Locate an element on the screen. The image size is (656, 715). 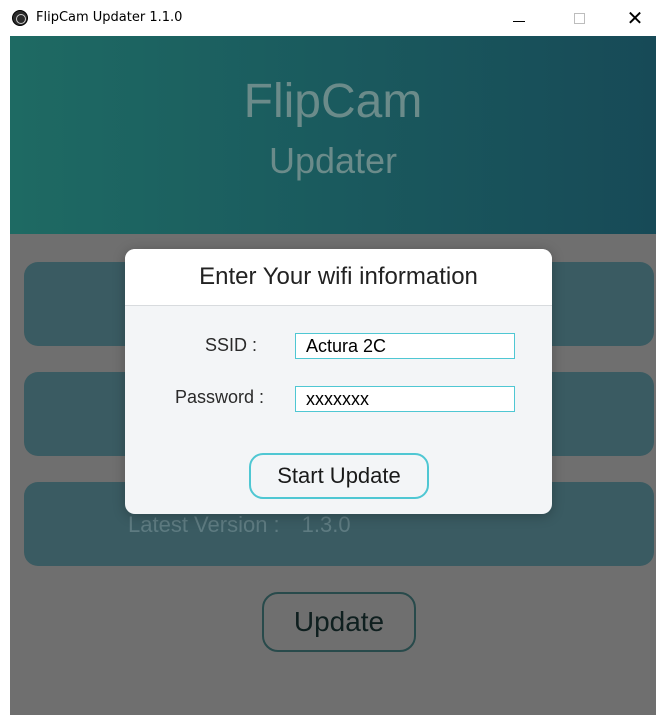
app-subtitle: Updater is located at coordinates (333, 160).